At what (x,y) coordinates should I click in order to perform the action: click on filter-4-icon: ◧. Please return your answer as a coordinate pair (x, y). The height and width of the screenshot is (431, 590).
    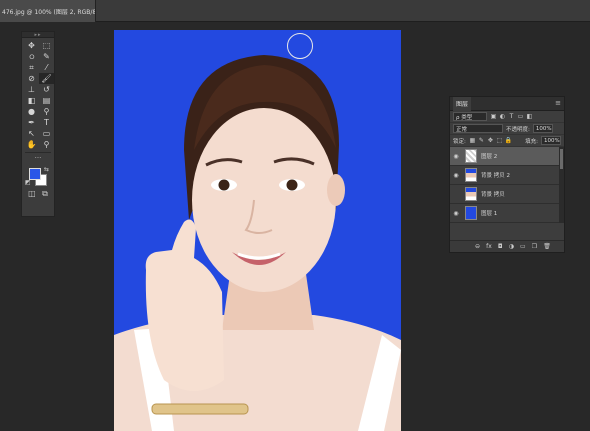
    Looking at the image, I should click on (529, 116).